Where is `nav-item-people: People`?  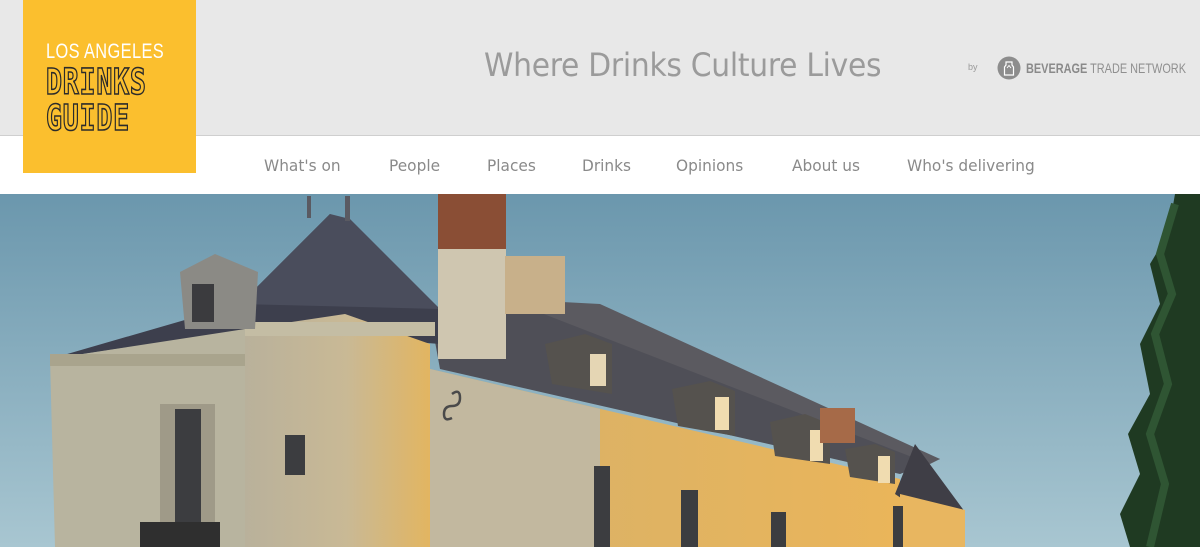
nav-item-people: People is located at coordinates (414, 165).